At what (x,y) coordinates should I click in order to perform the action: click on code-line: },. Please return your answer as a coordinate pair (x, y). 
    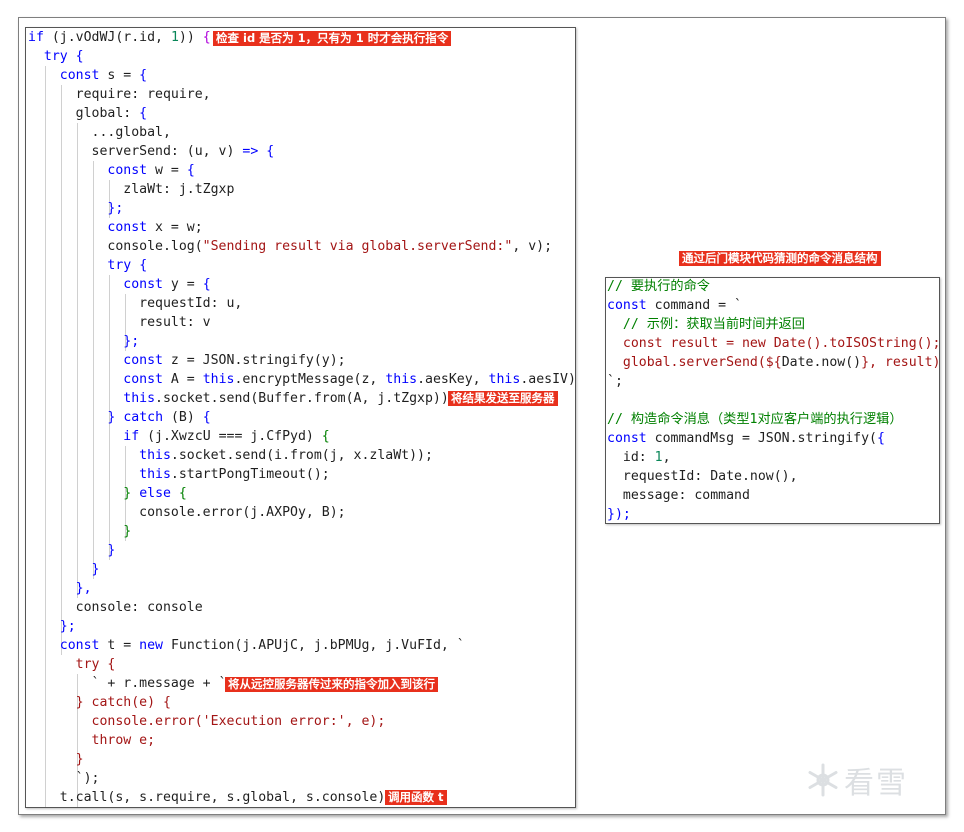
    Looking at the image, I should click on (60, 588).